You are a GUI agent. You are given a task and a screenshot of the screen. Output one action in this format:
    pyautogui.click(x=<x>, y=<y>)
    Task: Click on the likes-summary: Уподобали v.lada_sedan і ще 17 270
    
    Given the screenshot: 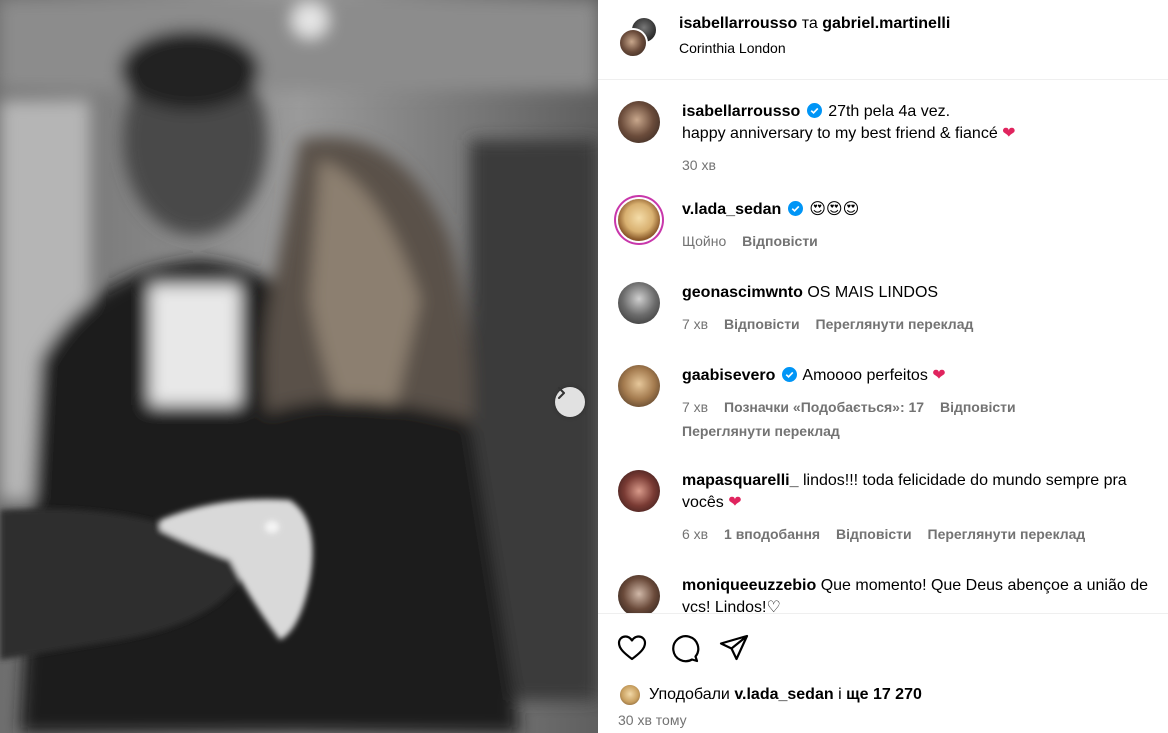 What is the action you would take?
    pyautogui.click(x=770, y=695)
    